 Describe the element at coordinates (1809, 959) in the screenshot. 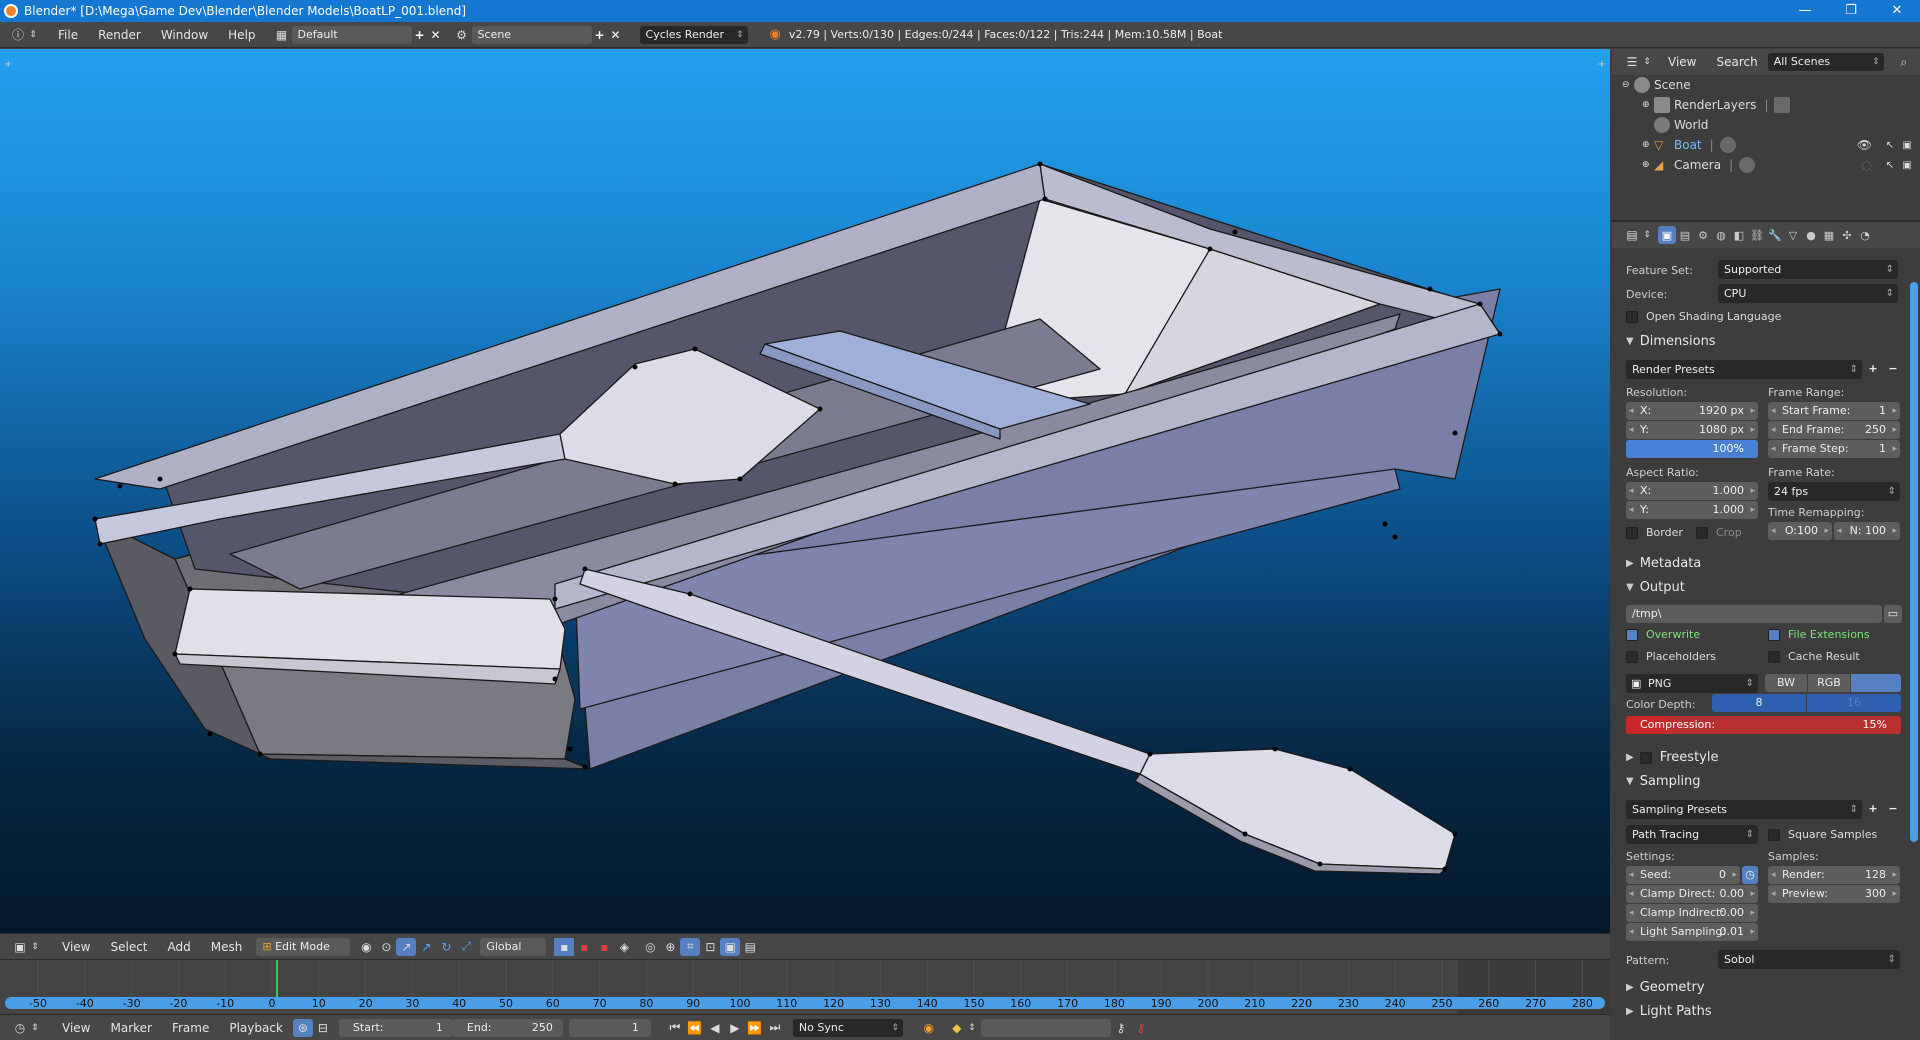

I see `pattern-dropdown: Sobol` at that location.